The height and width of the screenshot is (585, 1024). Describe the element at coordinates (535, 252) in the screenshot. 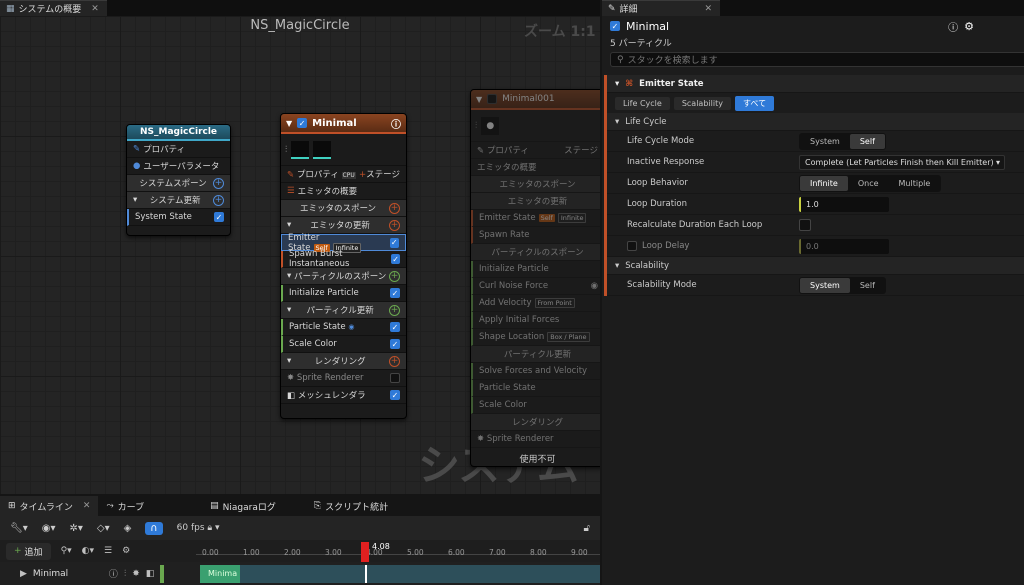

I see `particle-spawn-section: パーティクルのスポーン` at that location.